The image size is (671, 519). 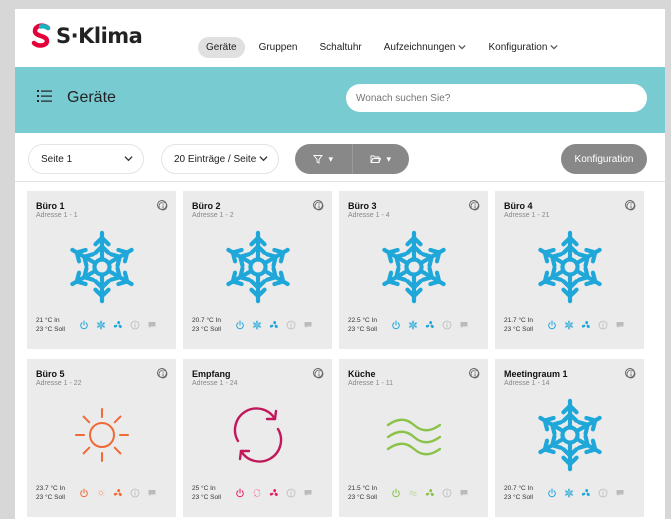 What do you see at coordinates (362, 325) in the screenshot?
I see `device-temperatures: 22.5 °C In 23 °C Soll` at bounding box center [362, 325].